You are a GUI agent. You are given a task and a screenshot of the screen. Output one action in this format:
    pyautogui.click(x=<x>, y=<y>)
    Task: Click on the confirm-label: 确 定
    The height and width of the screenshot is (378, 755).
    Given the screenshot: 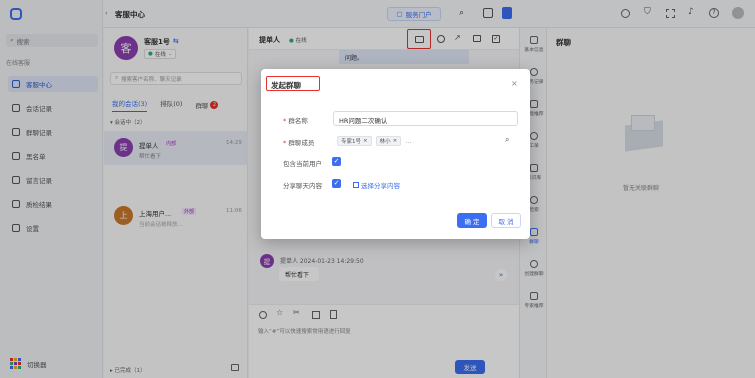 What is the action you would take?
    pyautogui.click(x=472, y=221)
    